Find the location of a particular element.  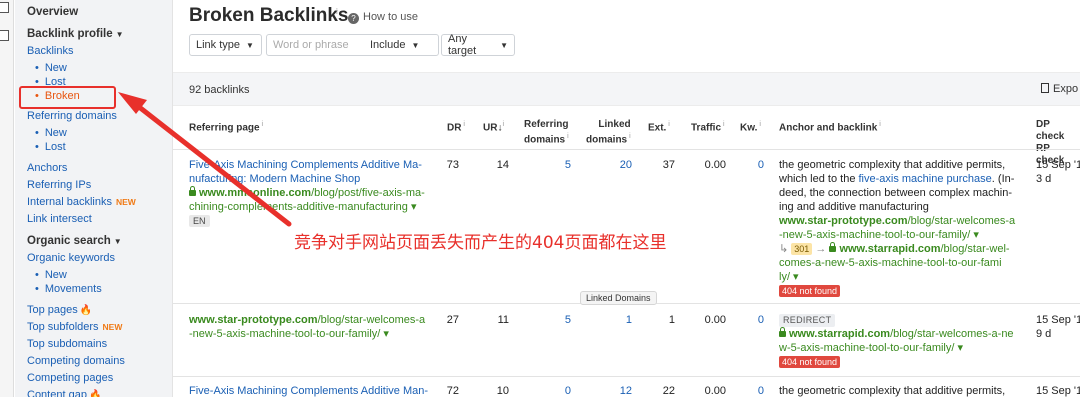

dr-value: 72 is located at coordinates (452, 391).